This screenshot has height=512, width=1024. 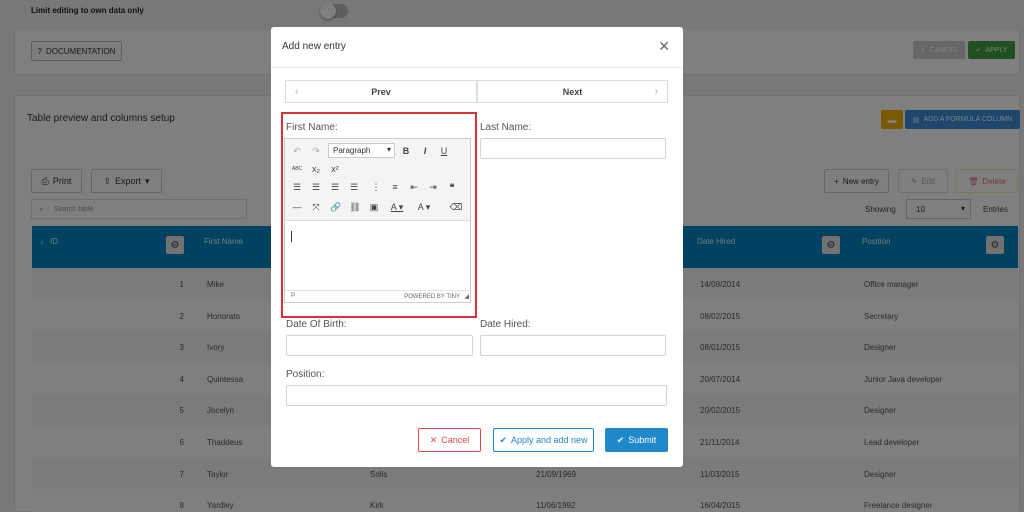 I want to click on chevron-left-icon: ‹, so click(x=297, y=91).